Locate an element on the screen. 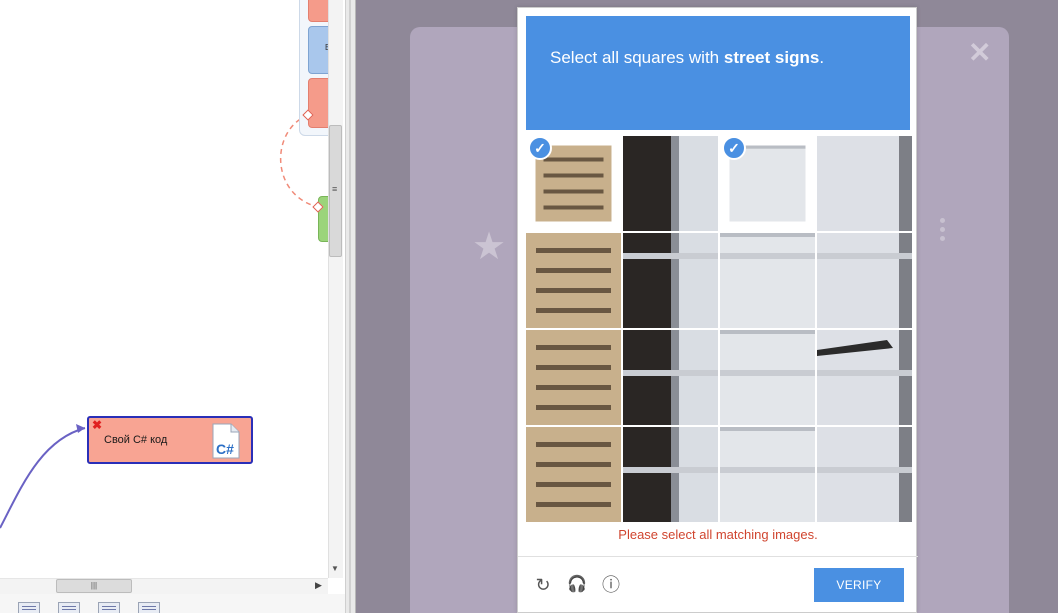  instruction-target: street signs is located at coordinates (771, 57).